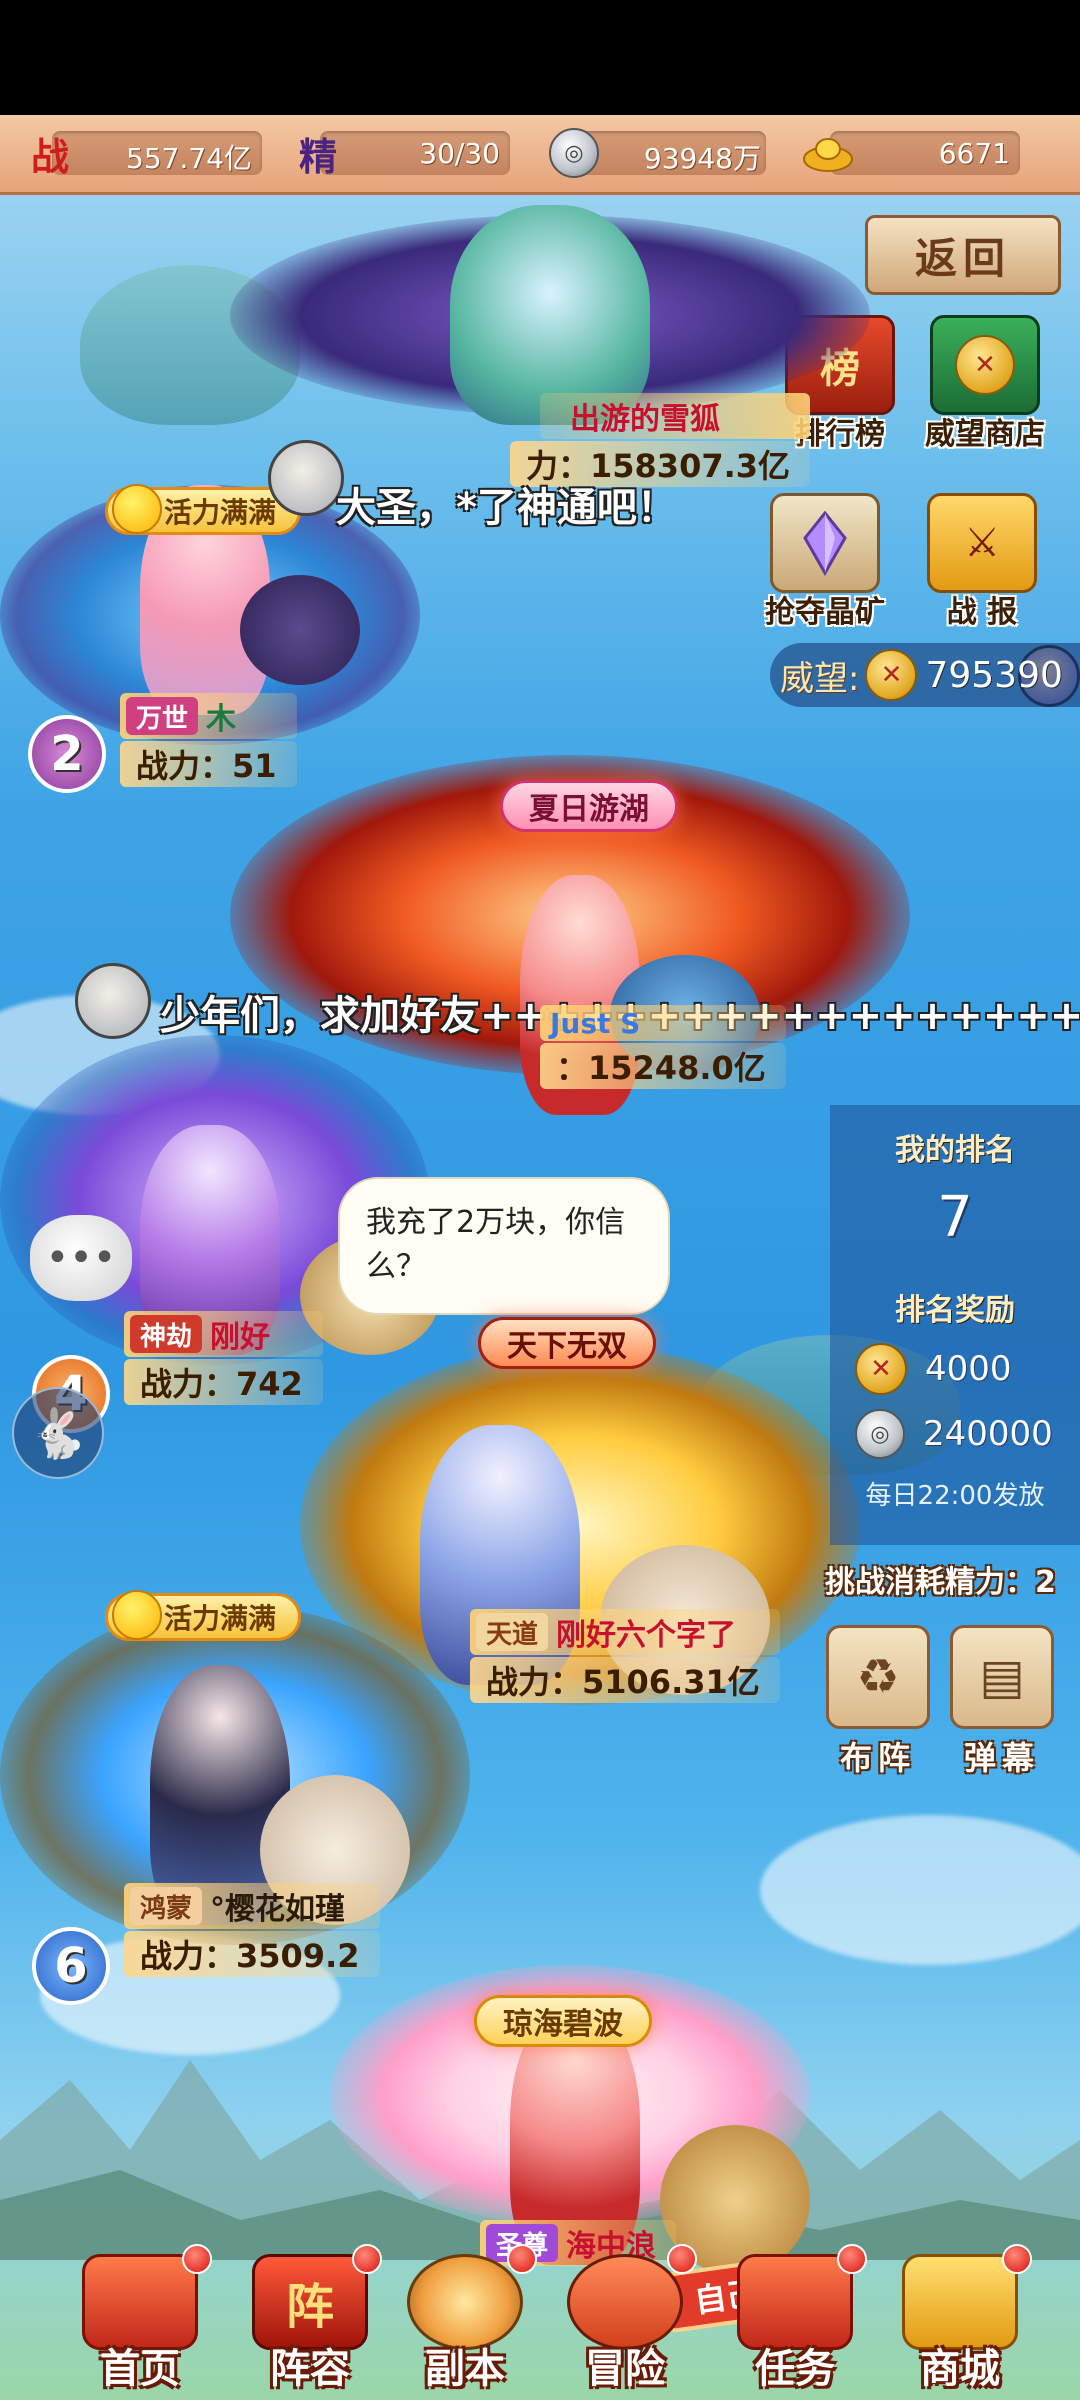 This screenshot has width=1080, height=2400. What do you see at coordinates (985, 365) in the screenshot?
I see `shop-icon: ✕` at bounding box center [985, 365].